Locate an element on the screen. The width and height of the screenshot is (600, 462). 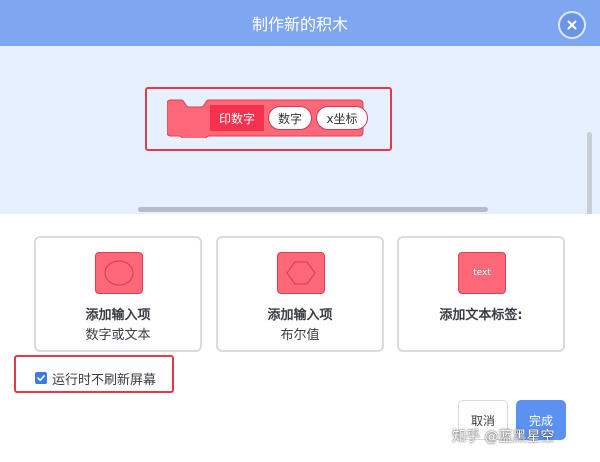
run-without-refresh-checkbox is located at coordinates (41, 378).